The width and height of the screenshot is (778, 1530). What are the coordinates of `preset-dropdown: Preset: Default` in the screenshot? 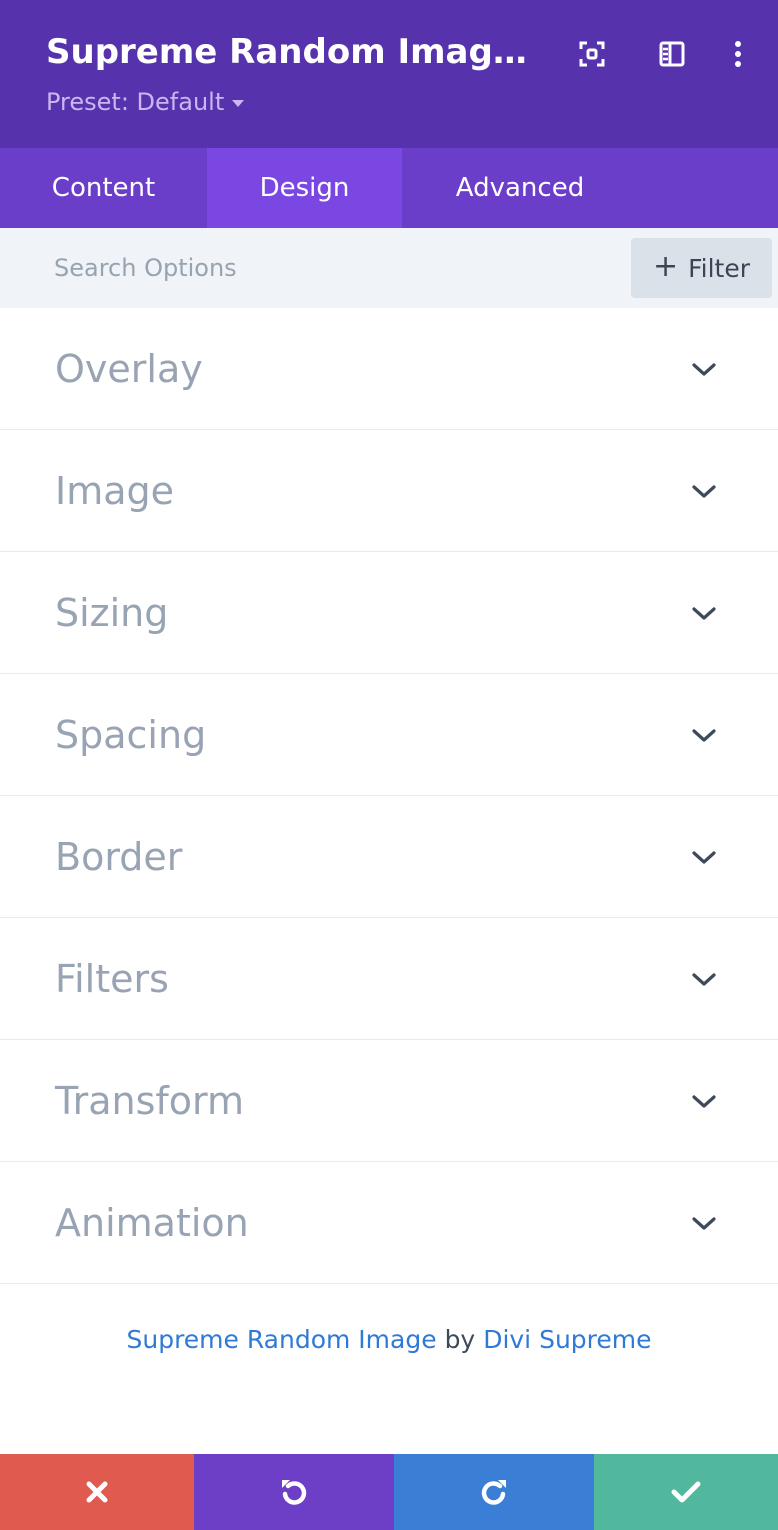 It's located at (145, 102).